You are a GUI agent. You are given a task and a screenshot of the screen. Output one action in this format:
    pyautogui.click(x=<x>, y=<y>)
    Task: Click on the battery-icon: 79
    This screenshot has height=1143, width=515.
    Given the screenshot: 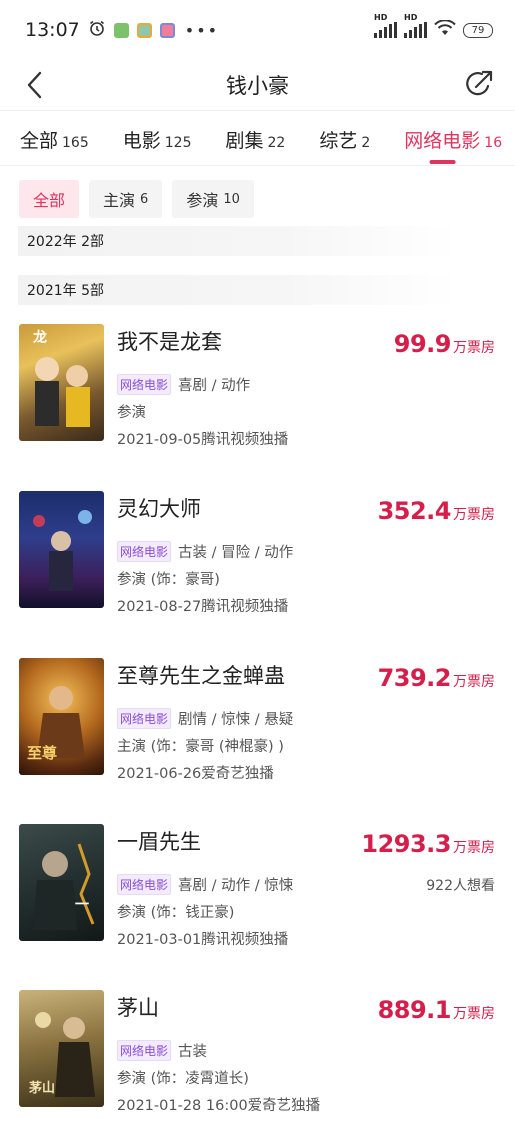 What is the action you would take?
    pyautogui.click(x=478, y=30)
    